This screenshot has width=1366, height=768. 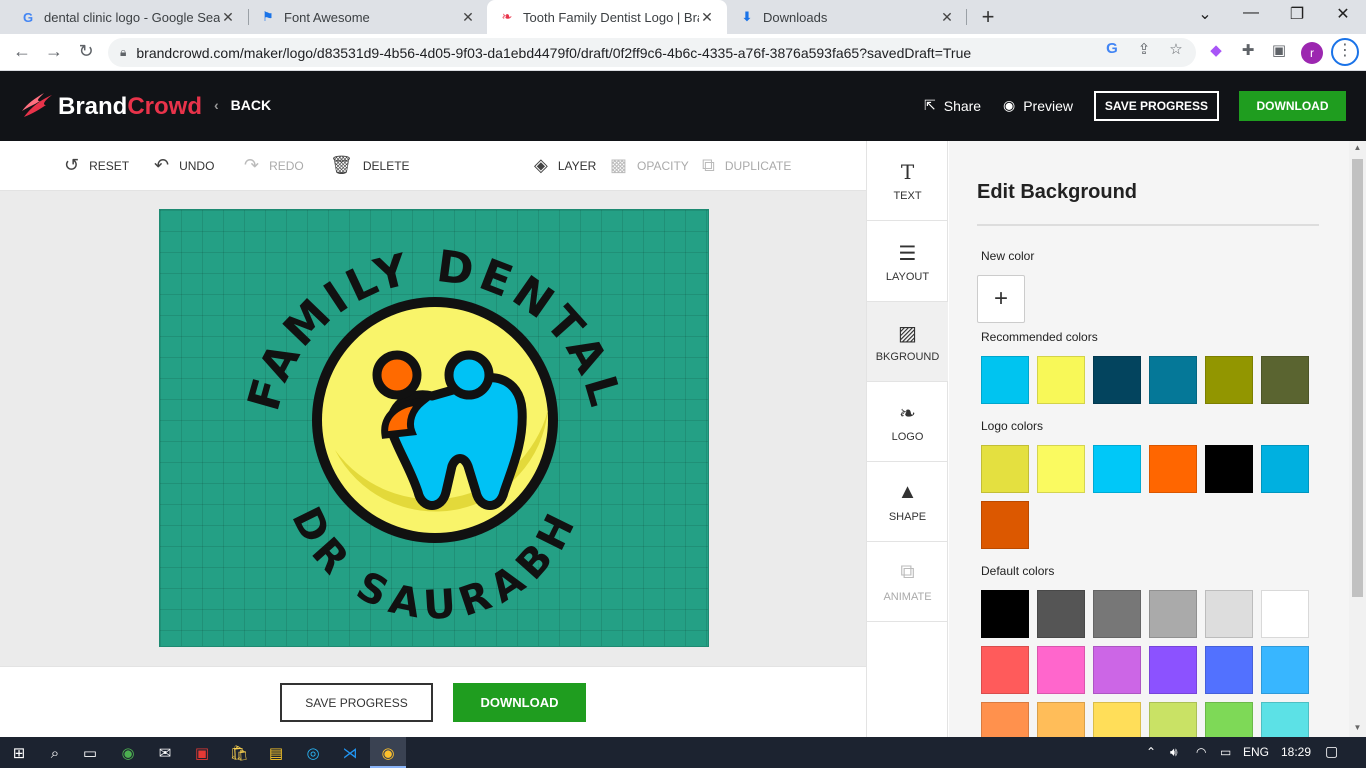 What do you see at coordinates (86, 51) in the screenshot?
I see `reload-icon: ↻` at bounding box center [86, 51].